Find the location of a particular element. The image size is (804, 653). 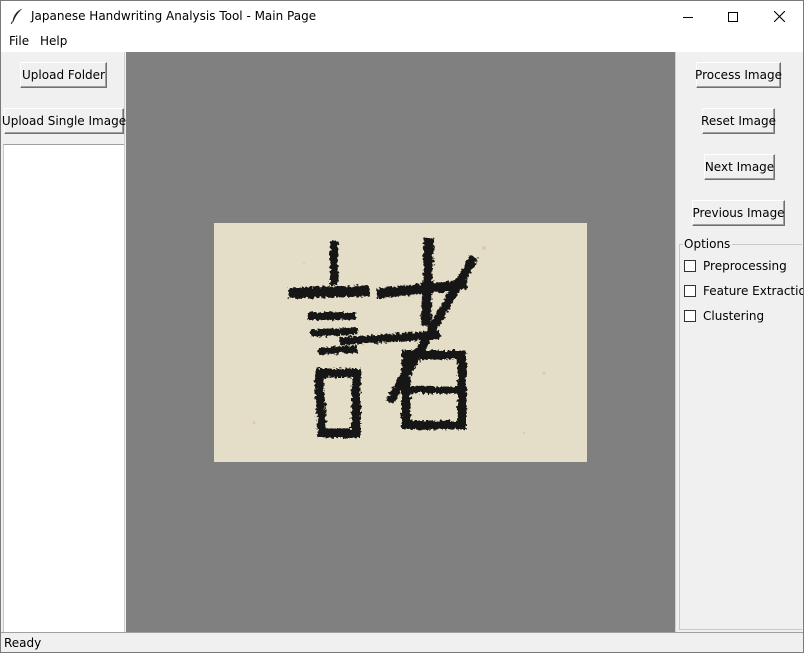

minimize-icon is located at coordinates (688, 17).